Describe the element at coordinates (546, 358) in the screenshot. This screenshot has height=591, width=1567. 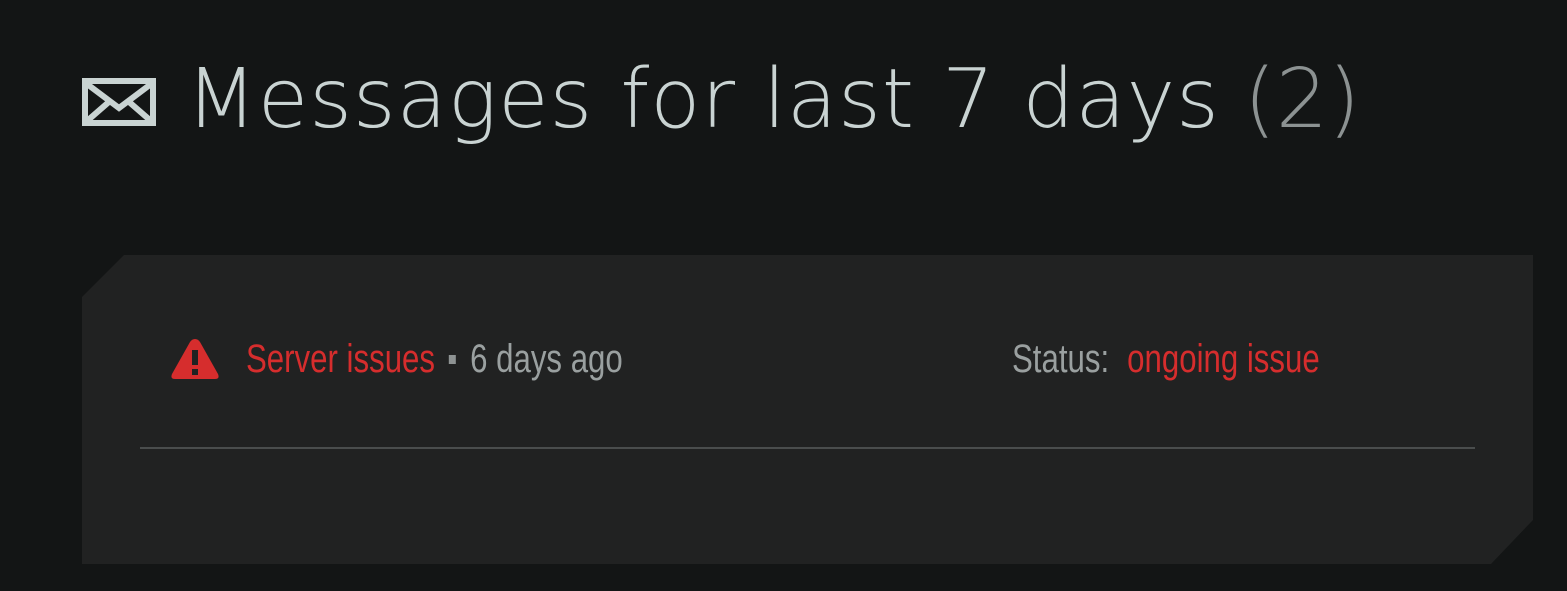
I see `message-age: 6 days ago` at that location.